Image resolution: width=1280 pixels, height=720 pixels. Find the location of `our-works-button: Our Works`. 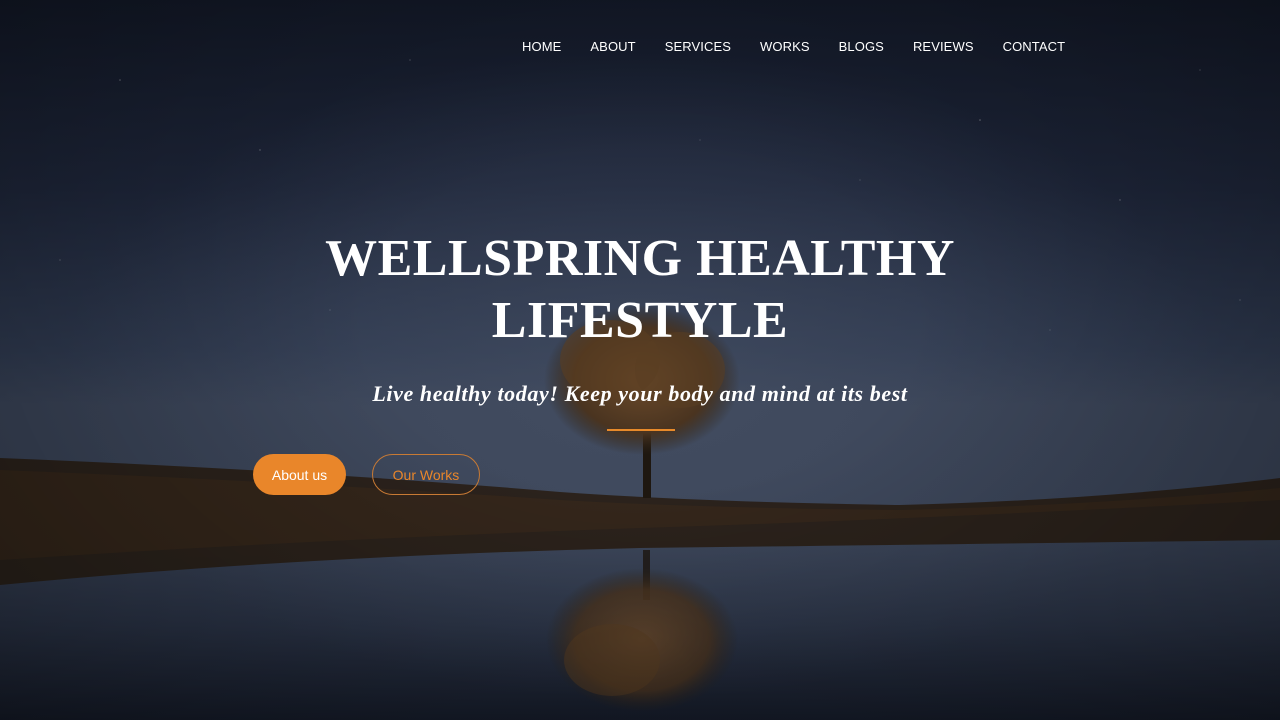

our-works-button: Our Works is located at coordinates (426, 474).